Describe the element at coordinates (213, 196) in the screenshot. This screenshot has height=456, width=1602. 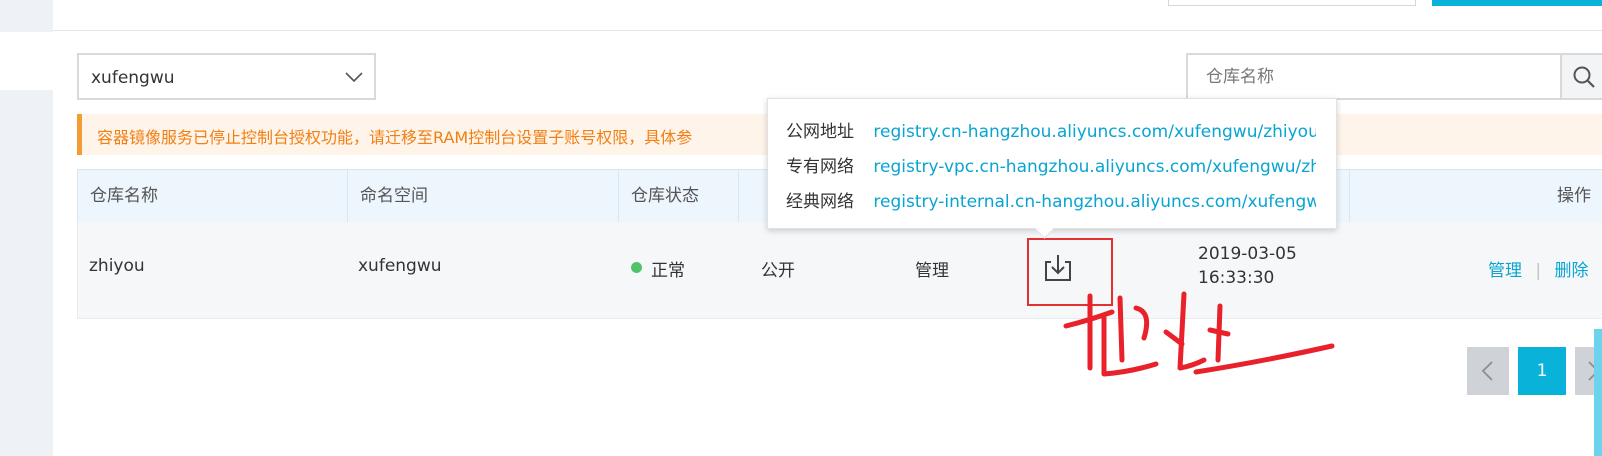
I see `column-header-repo-name: 仓库名称` at that location.